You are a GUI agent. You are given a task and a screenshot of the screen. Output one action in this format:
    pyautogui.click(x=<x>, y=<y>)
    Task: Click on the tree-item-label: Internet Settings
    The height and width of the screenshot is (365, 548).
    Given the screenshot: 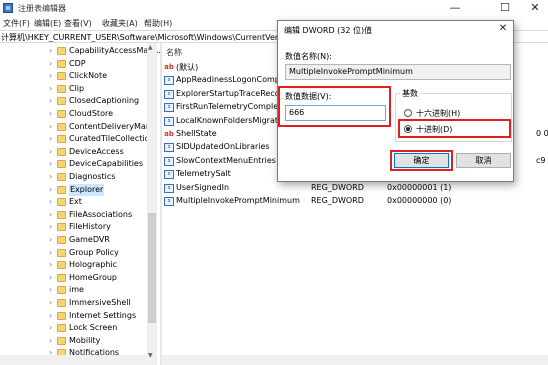 What is the action you would take?
    pyautogui.click(x=103, y=315)
    